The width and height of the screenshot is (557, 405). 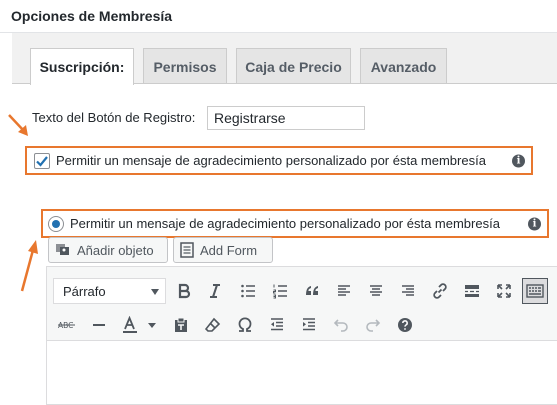 I want to click on format-select-value: Párrafo, so click(x=84, y=291).